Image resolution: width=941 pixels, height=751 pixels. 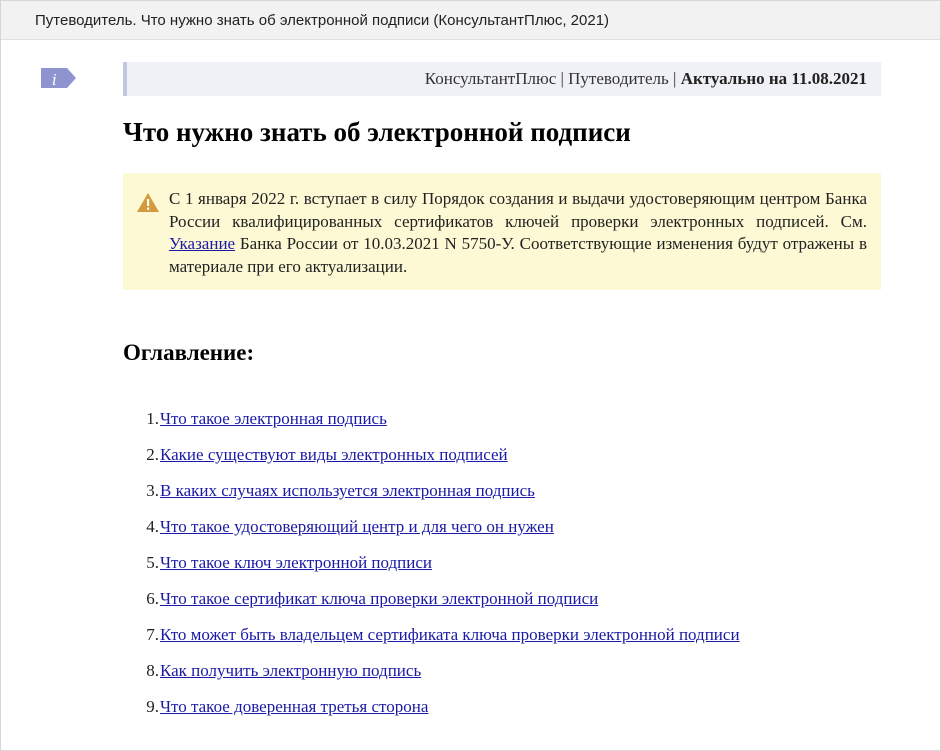 I want to click on toc-link: Что такое доверенная третья сторона, so click(x=294, y=707).